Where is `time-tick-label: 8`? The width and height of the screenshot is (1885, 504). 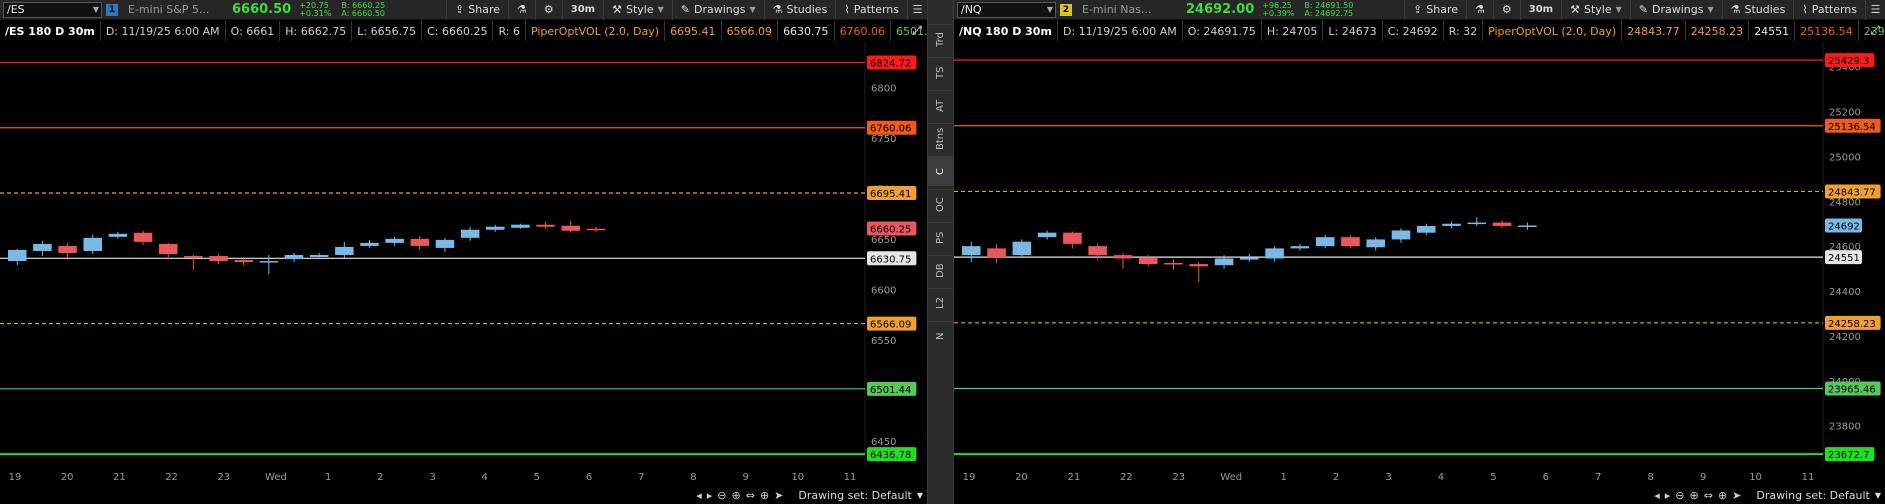
time-tick-label: 8 is located at coordinates (1651, 477).